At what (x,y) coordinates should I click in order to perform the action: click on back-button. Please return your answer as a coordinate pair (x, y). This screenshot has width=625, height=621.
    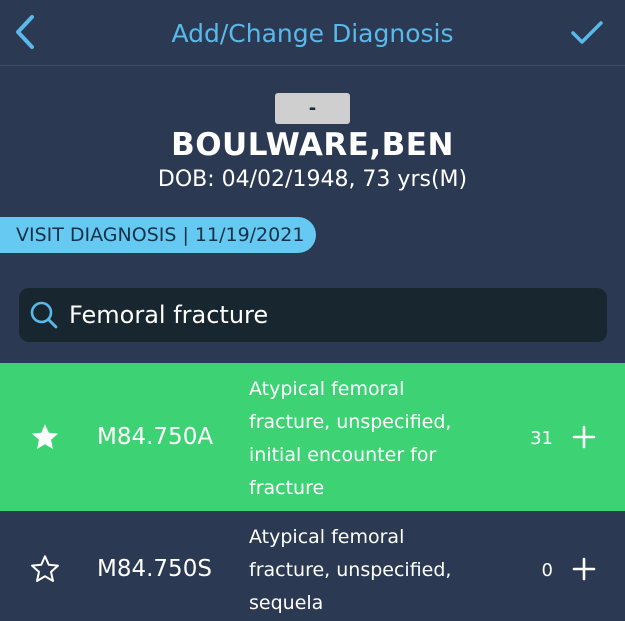
    Looking at the image, I should click on (25, 32).